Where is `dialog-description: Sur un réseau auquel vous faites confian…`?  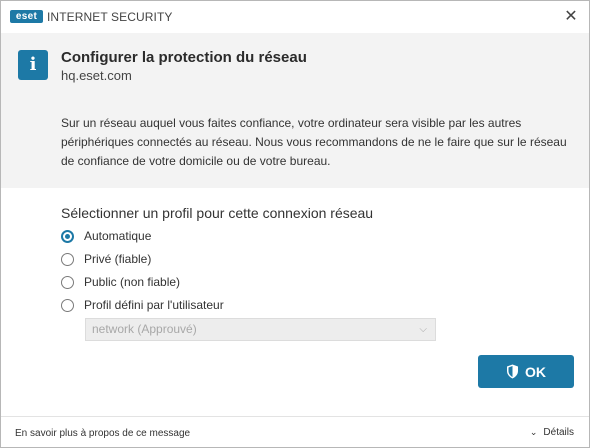 dialog-description: Sur un réseau auquel vous faites confian… is located at coordinates (314, 142).